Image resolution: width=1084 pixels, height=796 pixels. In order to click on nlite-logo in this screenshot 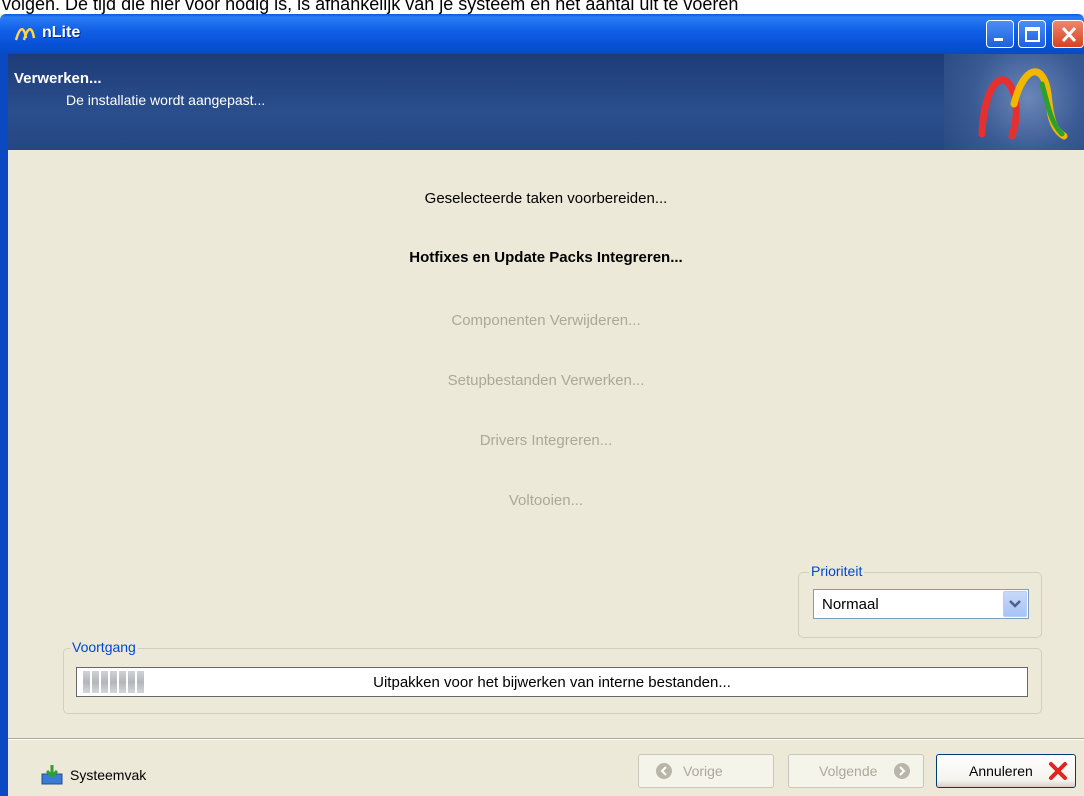, I will do `click(1014, 102)`.